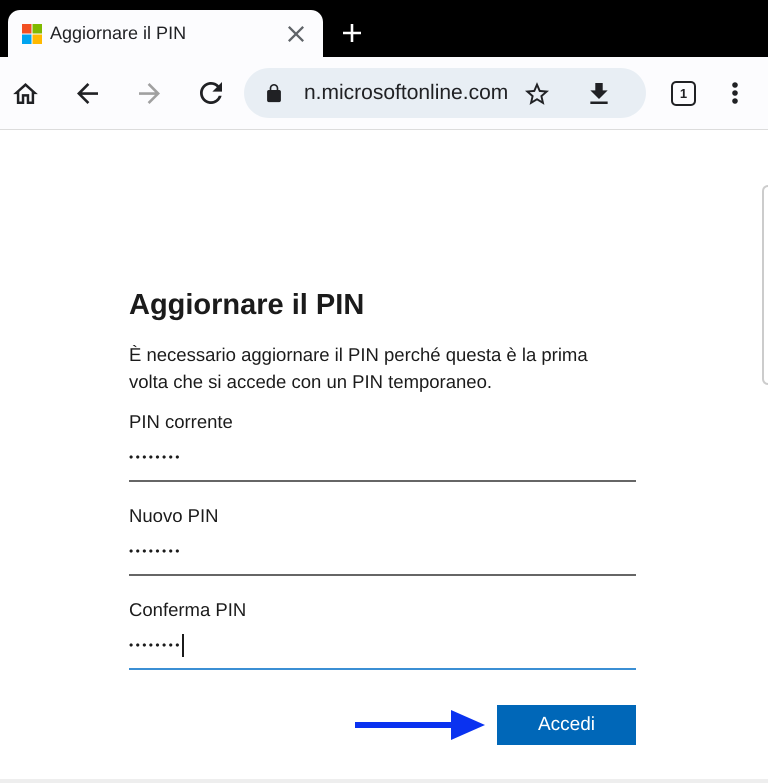 This screenshot has height=783, width=768. What do you see at coordinates (211, 93) in the screenshot?
I see `reload-icon` at bounding box center [211, 93].